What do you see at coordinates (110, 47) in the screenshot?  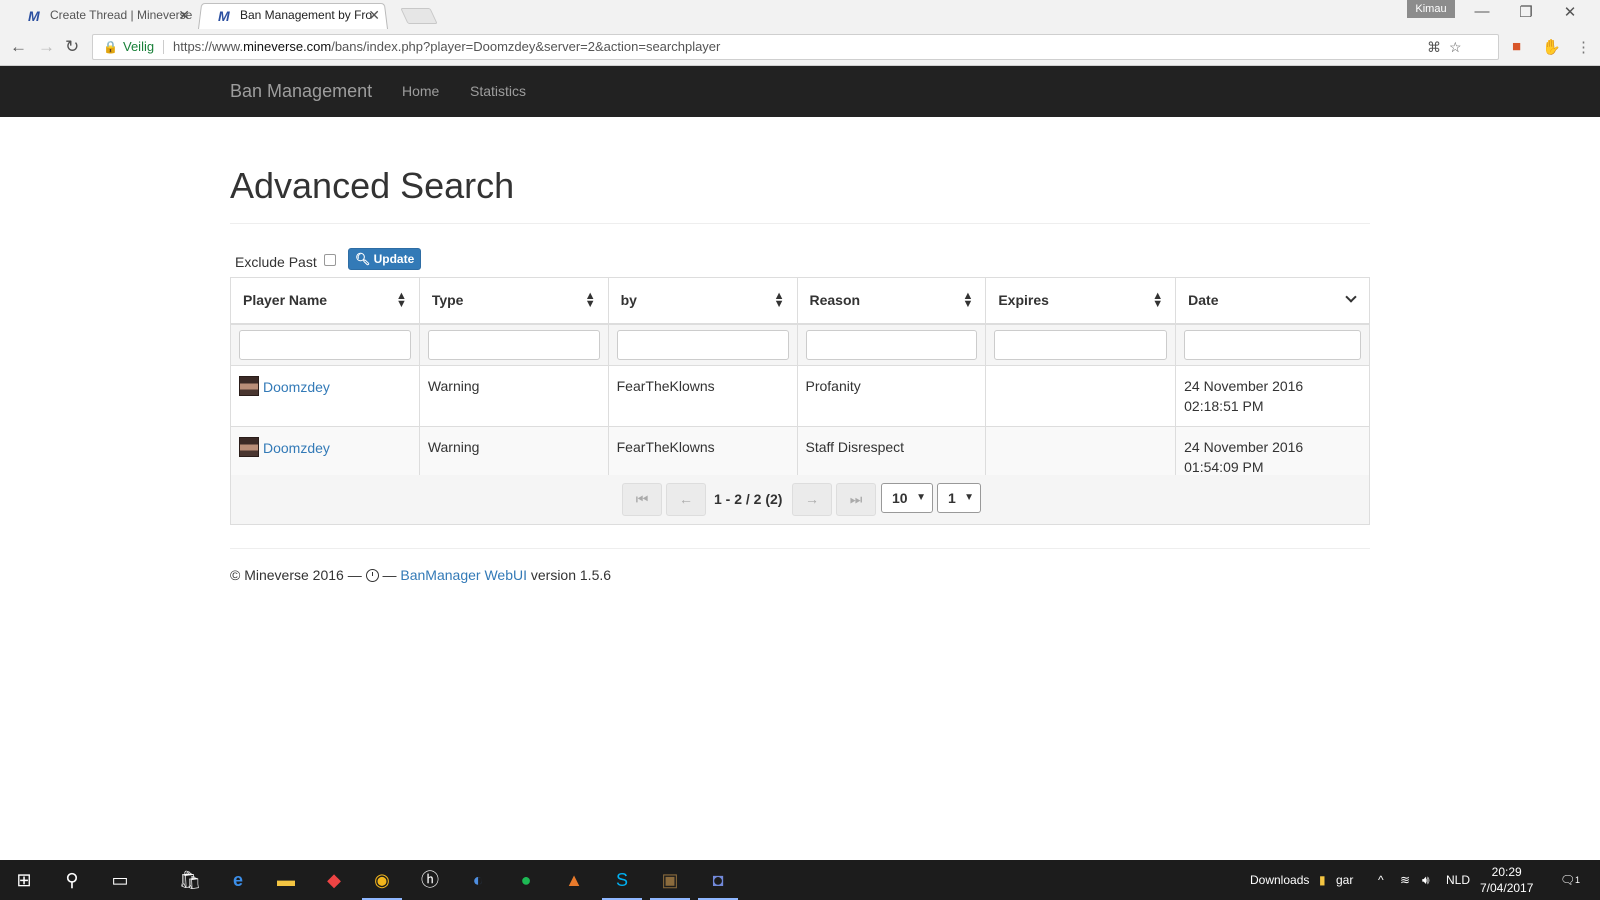 I see `lock-icon: 🔒` at bounding box center [110, 47].